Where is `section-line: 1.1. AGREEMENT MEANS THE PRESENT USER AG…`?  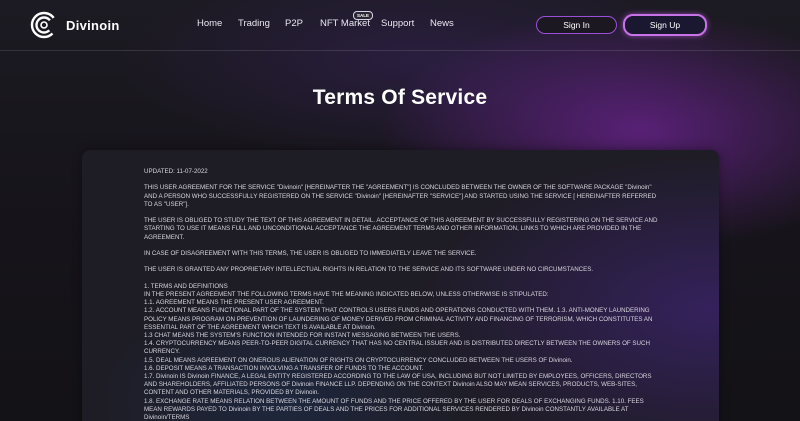
section-line: 1.1. AGREEMENT MEANS THE PRESENT USER AG… is located at coordinates (234, 303).